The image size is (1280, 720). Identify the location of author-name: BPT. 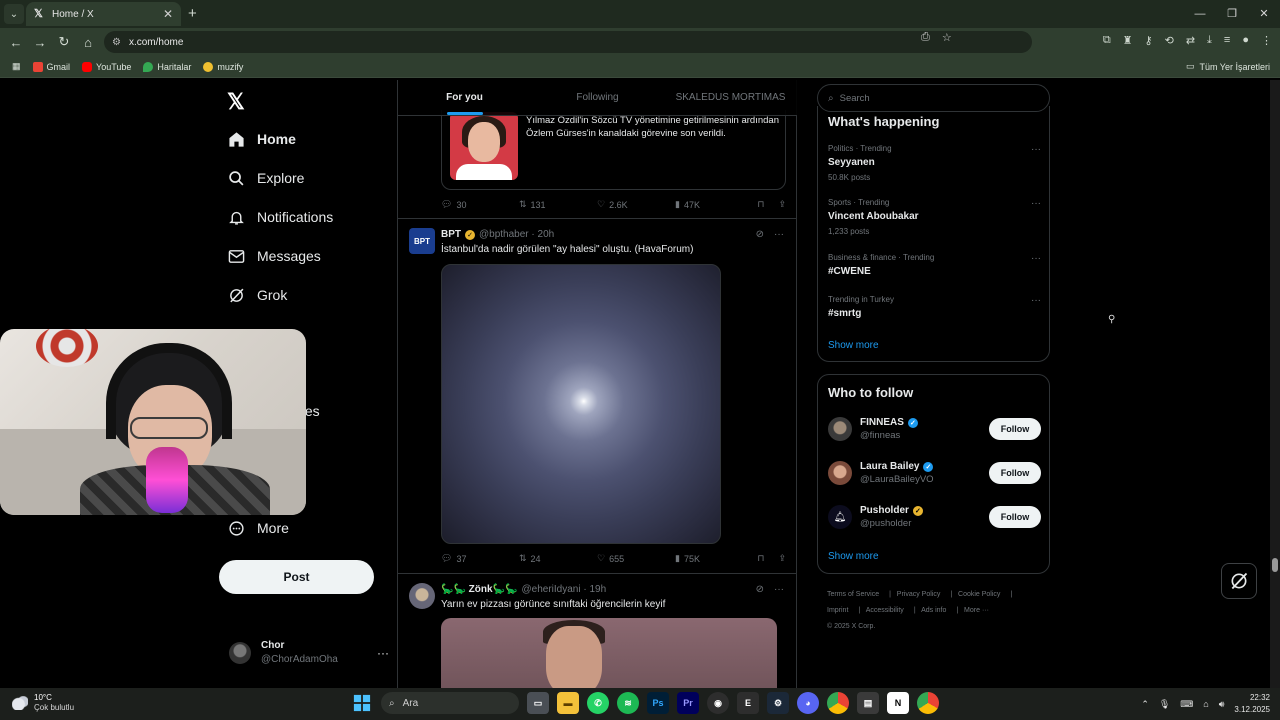
(451, 234).